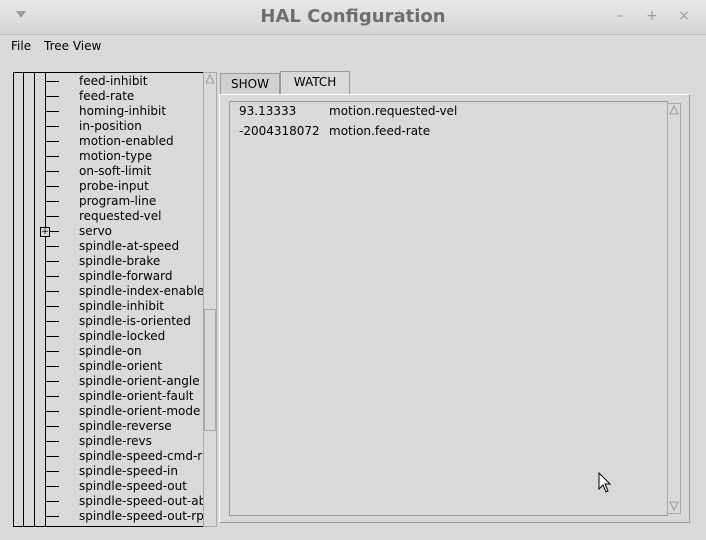  Describe the element at coordinates (108, 231) in the screenshot. I see `tree-item: + servo` at that location.